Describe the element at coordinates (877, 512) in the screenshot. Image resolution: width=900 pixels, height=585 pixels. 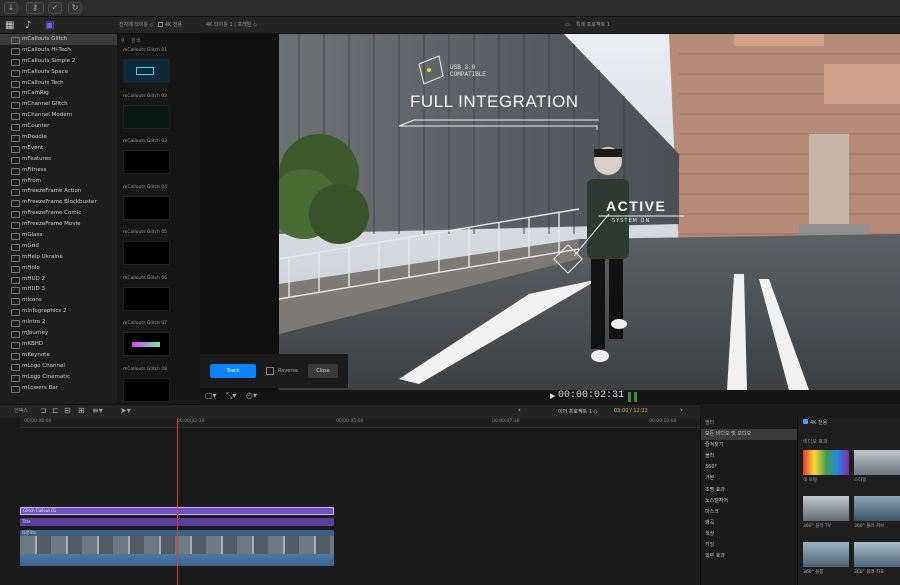
I see `effect-item: 360° 블러 커브` at that location.